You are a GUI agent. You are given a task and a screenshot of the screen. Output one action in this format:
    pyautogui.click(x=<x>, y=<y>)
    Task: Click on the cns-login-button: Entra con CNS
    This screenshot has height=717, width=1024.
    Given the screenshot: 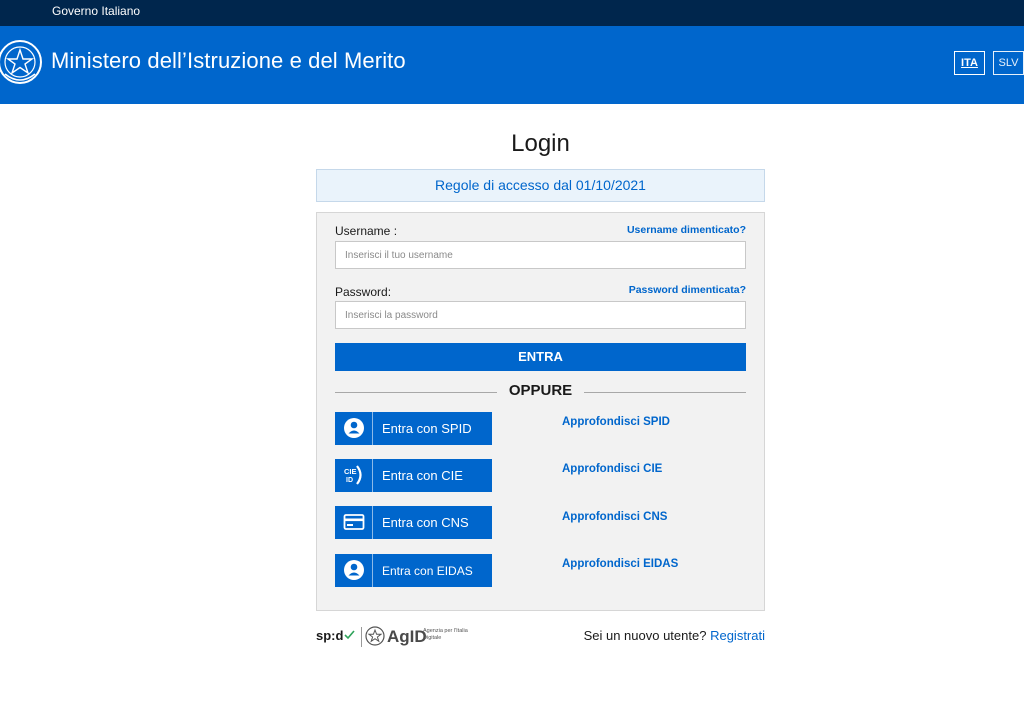 What is the action you would take?
    pyautogui.click(x=413, y=522)
    